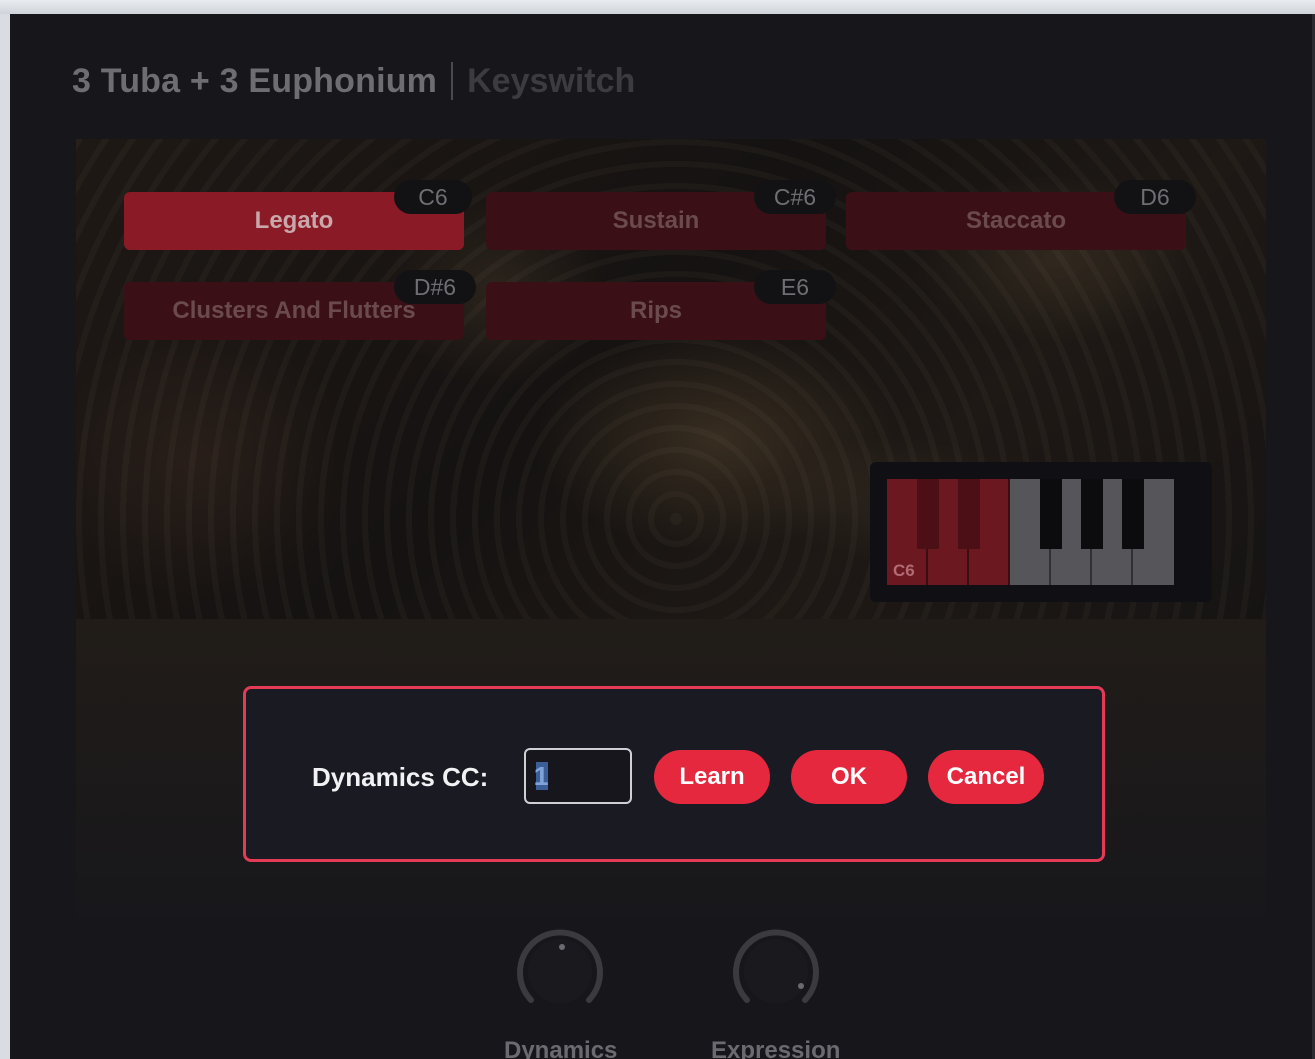 The height and width of the screenshot is (1059, 1315). I want to click on note-tag-label: E6, so click(795, 286).